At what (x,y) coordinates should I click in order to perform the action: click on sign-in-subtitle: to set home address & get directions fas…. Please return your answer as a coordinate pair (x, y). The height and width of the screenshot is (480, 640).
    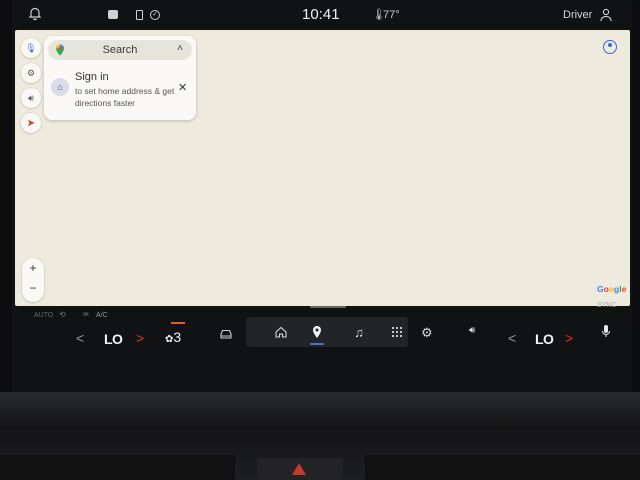
    Looking at the image, I should click on (125, 97).